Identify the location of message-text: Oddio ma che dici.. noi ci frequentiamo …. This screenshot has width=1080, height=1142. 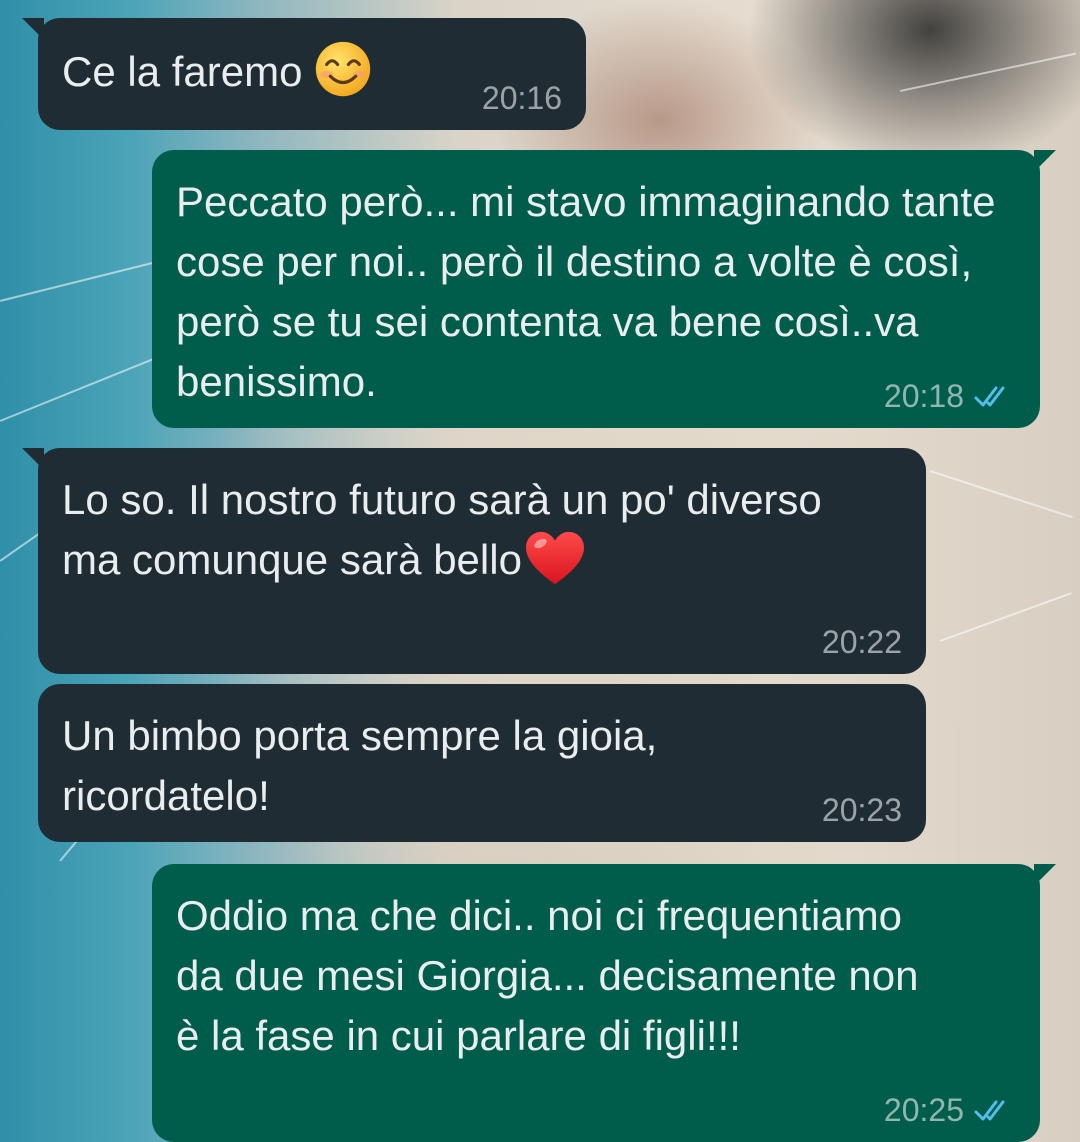
(547, 975).